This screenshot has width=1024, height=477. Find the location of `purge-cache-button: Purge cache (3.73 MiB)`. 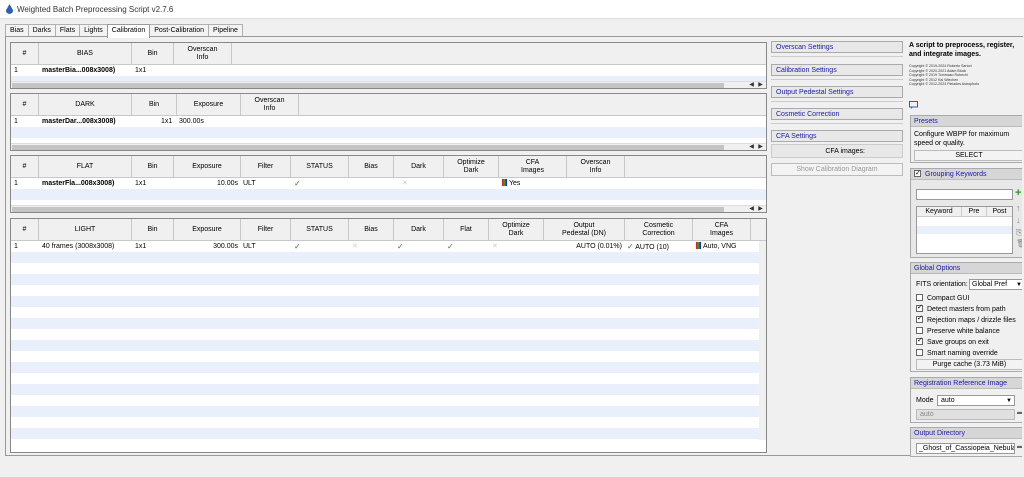

purge-cache-button: Purge cache (3.73 MiB) is located at coordinates (969, 364).